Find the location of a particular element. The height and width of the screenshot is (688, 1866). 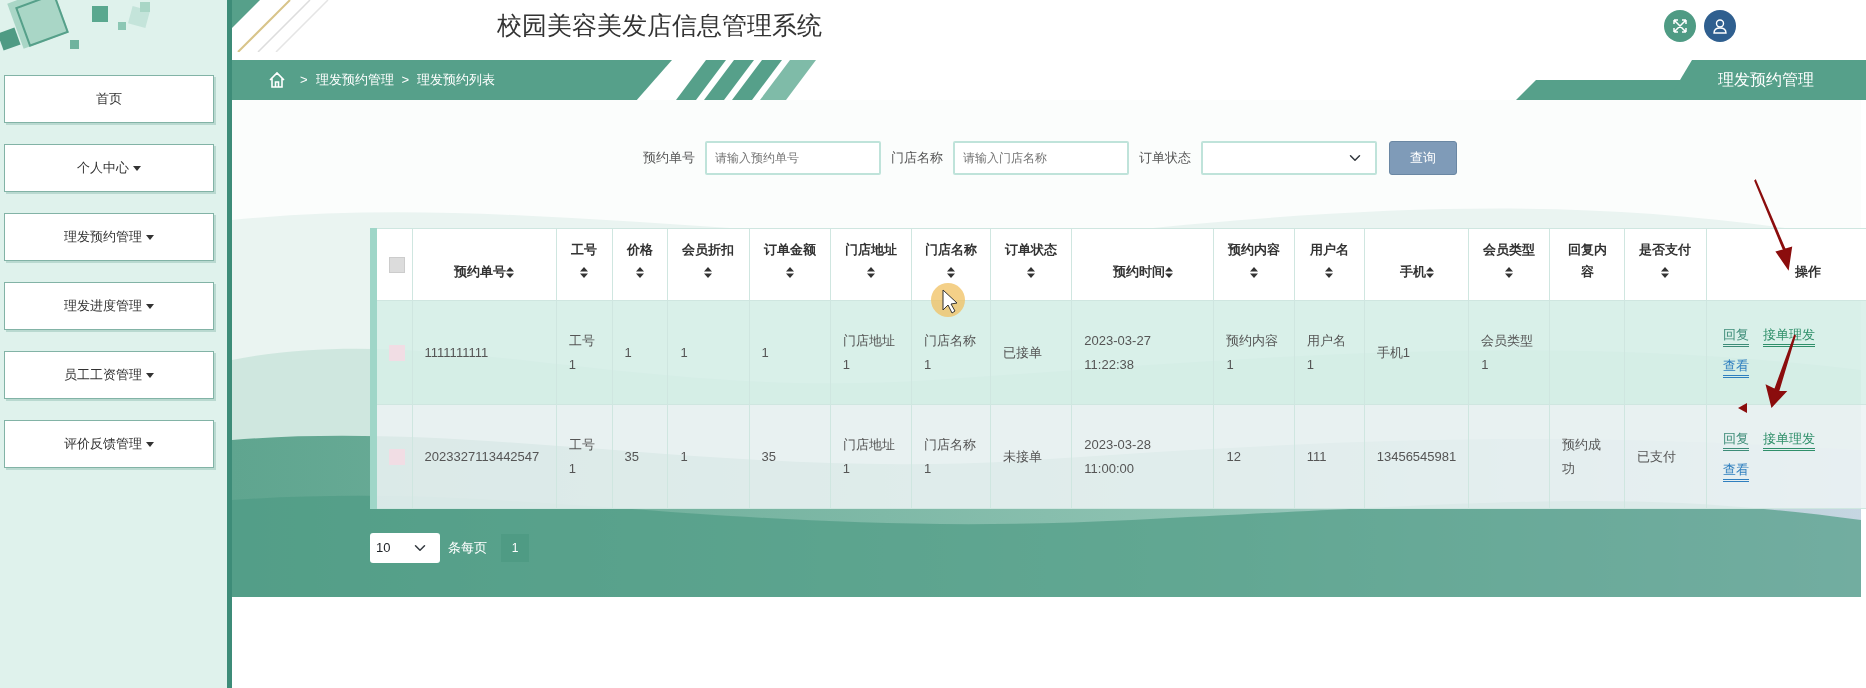

home-icon is located at coordinates (277, 80).